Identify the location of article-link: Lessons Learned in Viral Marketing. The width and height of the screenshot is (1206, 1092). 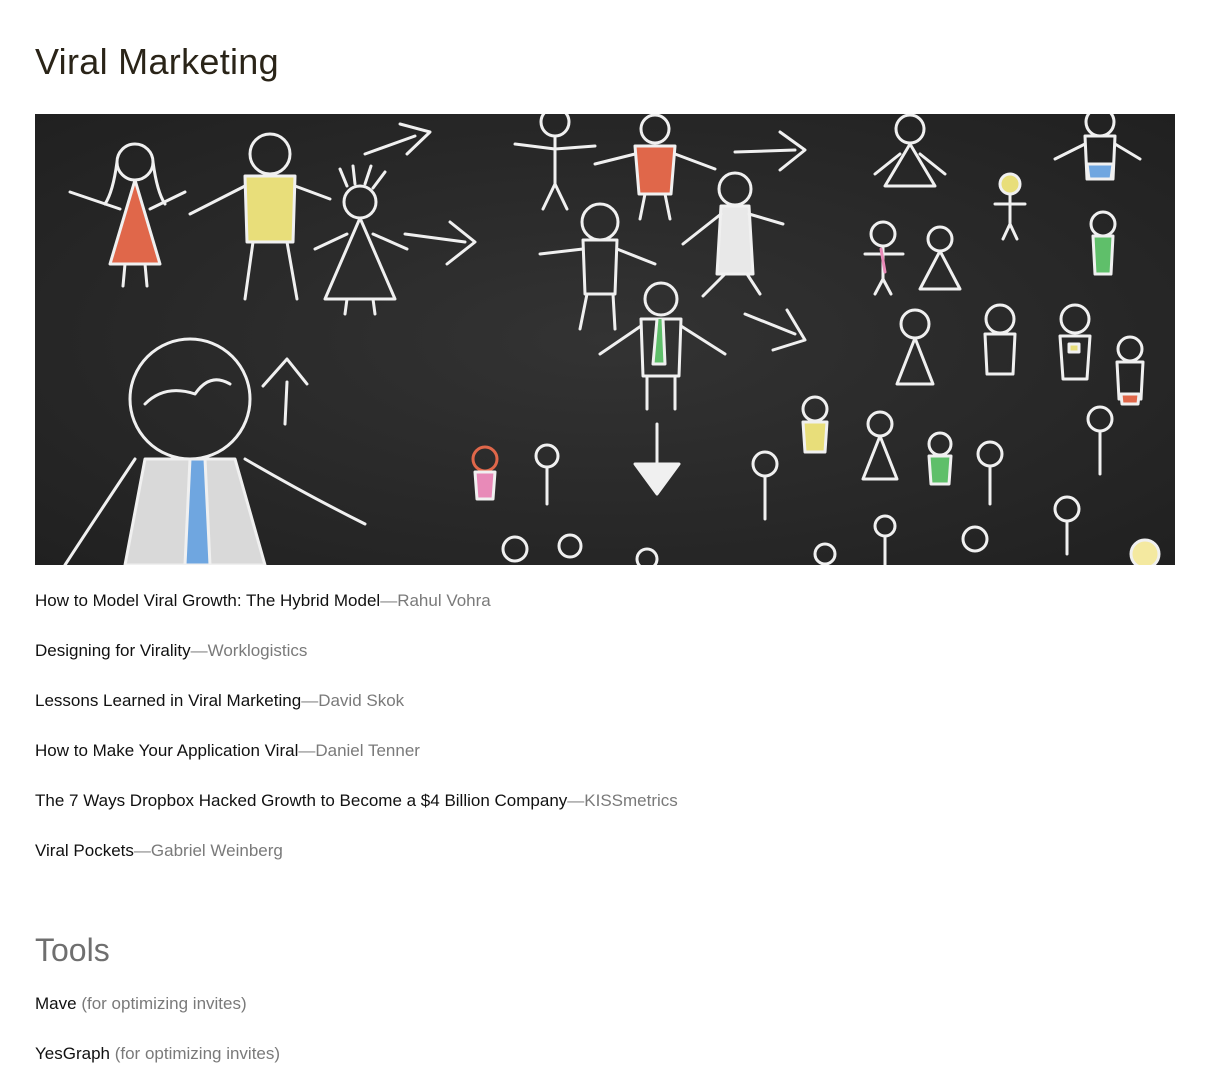
(168, 700).